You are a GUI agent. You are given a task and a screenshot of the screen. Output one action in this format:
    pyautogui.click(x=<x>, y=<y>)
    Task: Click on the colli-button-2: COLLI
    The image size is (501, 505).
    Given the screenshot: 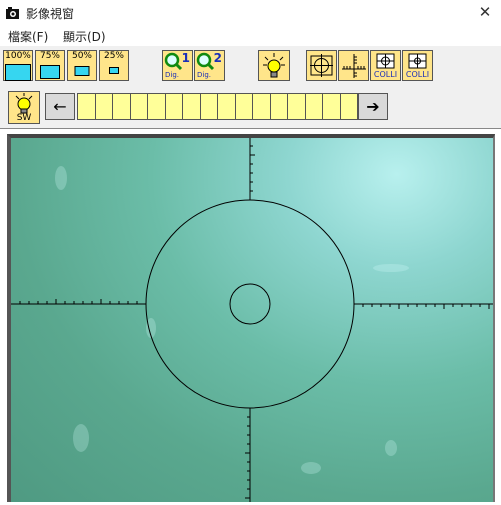 What is the action you would take?
    pyautogui.click(x=417, y=65)
    